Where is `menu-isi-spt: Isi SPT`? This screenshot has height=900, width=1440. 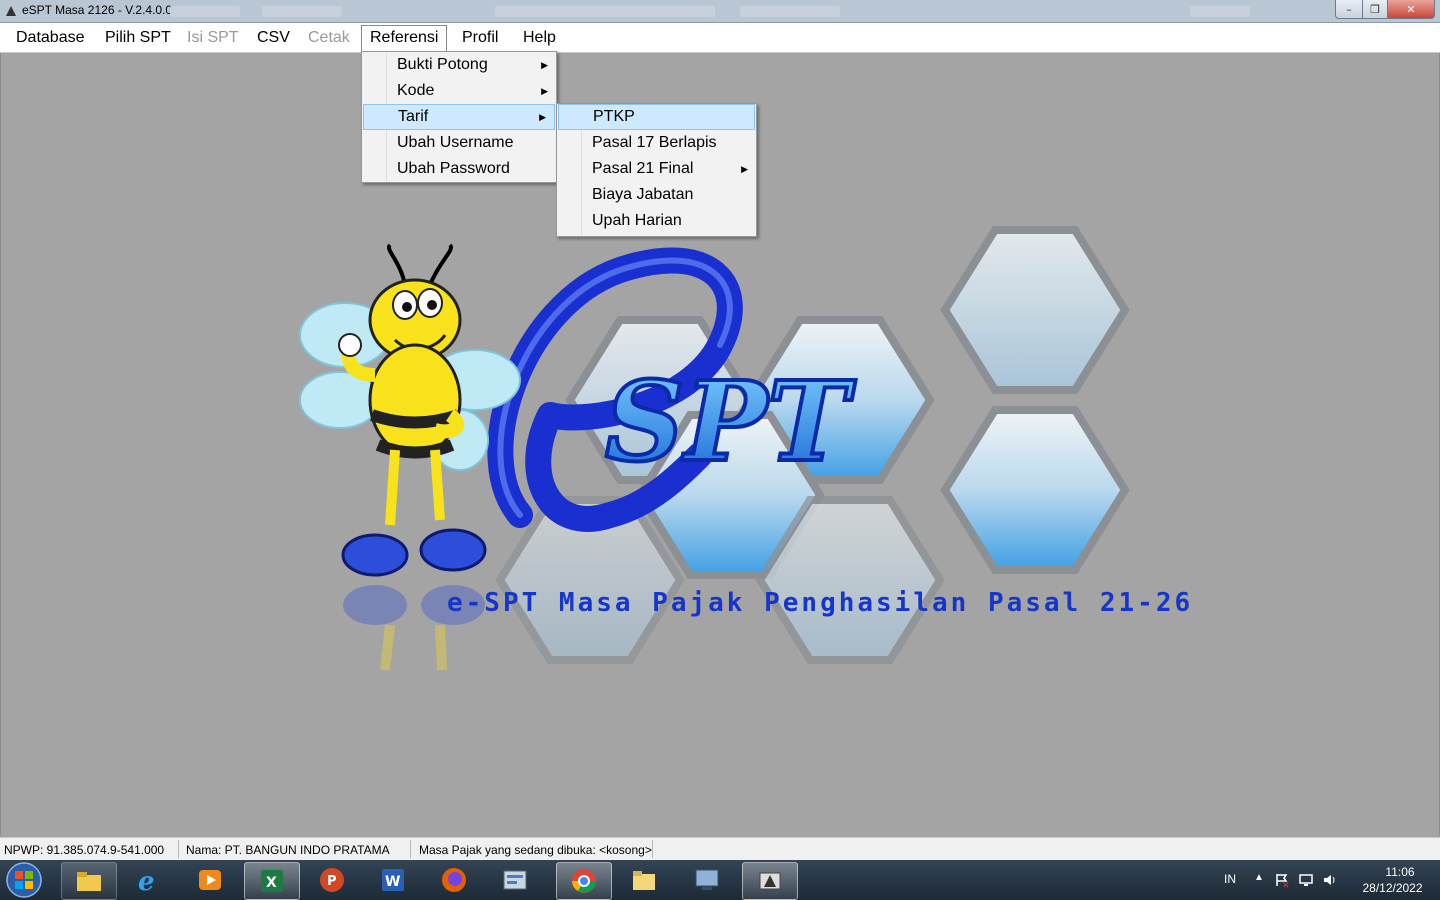 menu-isi-spt: Isi SPT is located at coordinates (213, 37).